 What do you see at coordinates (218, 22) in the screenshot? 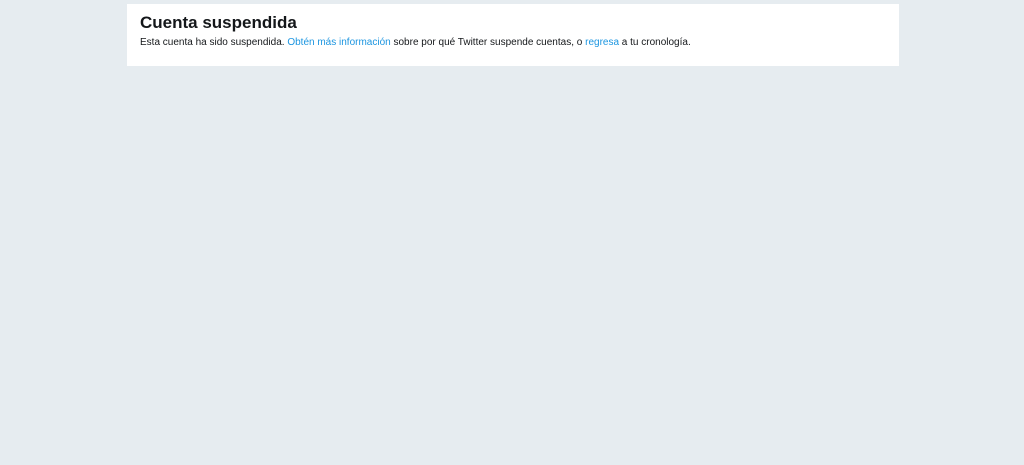
I see `page-title: Cuenta suspendida` at bounding box center [218, 22].